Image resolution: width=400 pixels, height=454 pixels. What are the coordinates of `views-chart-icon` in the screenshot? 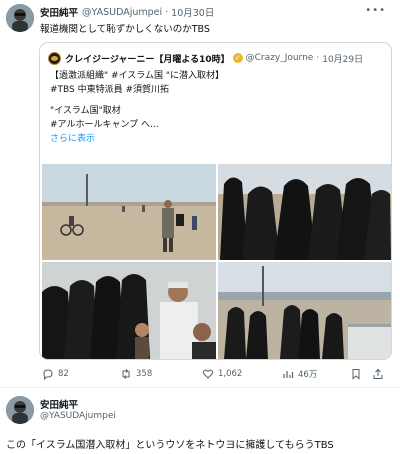 It's located at (288, 374).